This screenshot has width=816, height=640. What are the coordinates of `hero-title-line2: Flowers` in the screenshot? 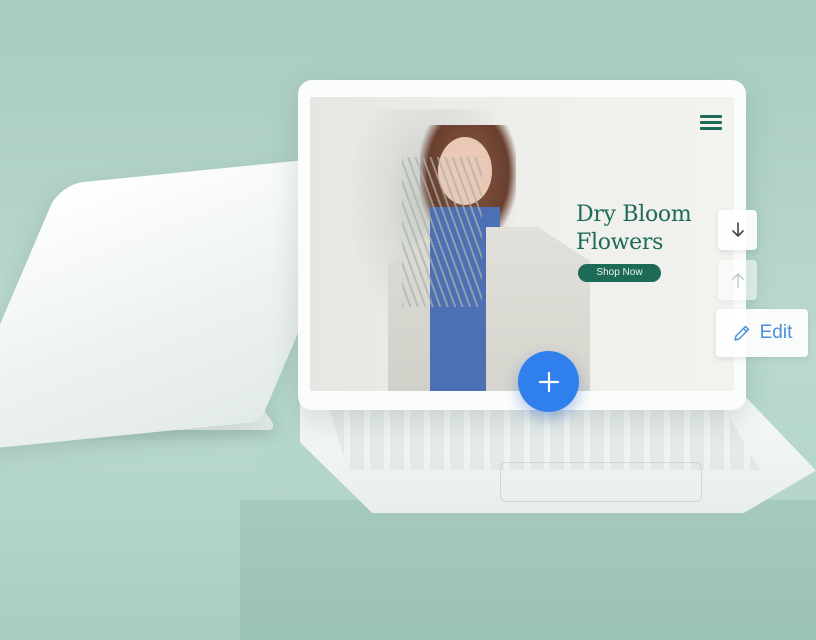 It's located at (620, 242).